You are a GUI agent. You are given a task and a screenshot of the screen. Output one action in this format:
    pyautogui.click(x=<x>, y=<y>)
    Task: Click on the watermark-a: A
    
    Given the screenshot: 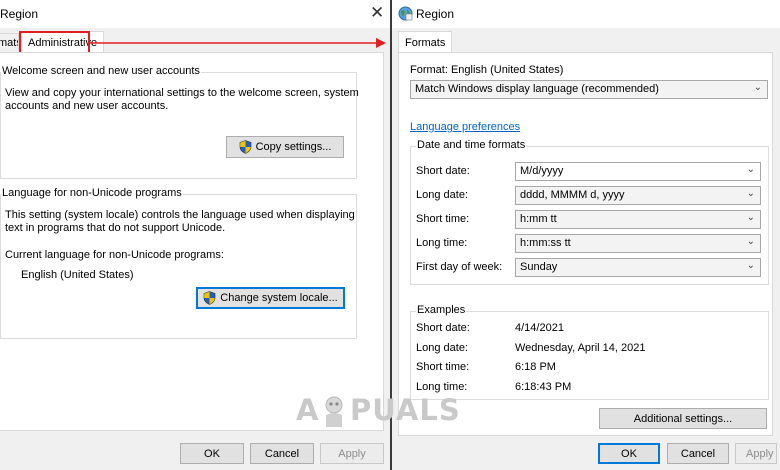 What is the action you would take?
    pyautogui.click(x=308, y=410)
    